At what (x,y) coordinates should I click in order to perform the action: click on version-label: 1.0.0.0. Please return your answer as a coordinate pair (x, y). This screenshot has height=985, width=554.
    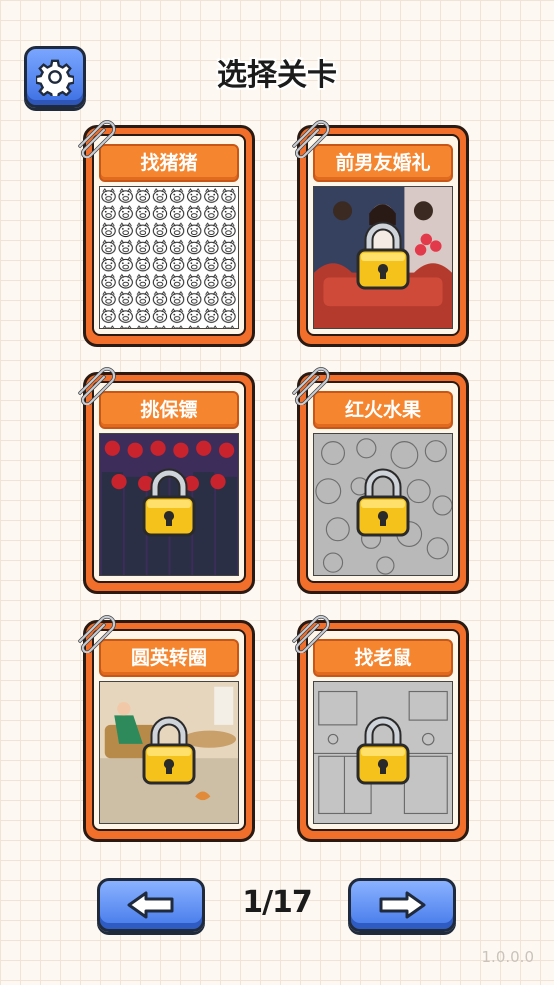
    Looking at the image, I should click on (507, 957).